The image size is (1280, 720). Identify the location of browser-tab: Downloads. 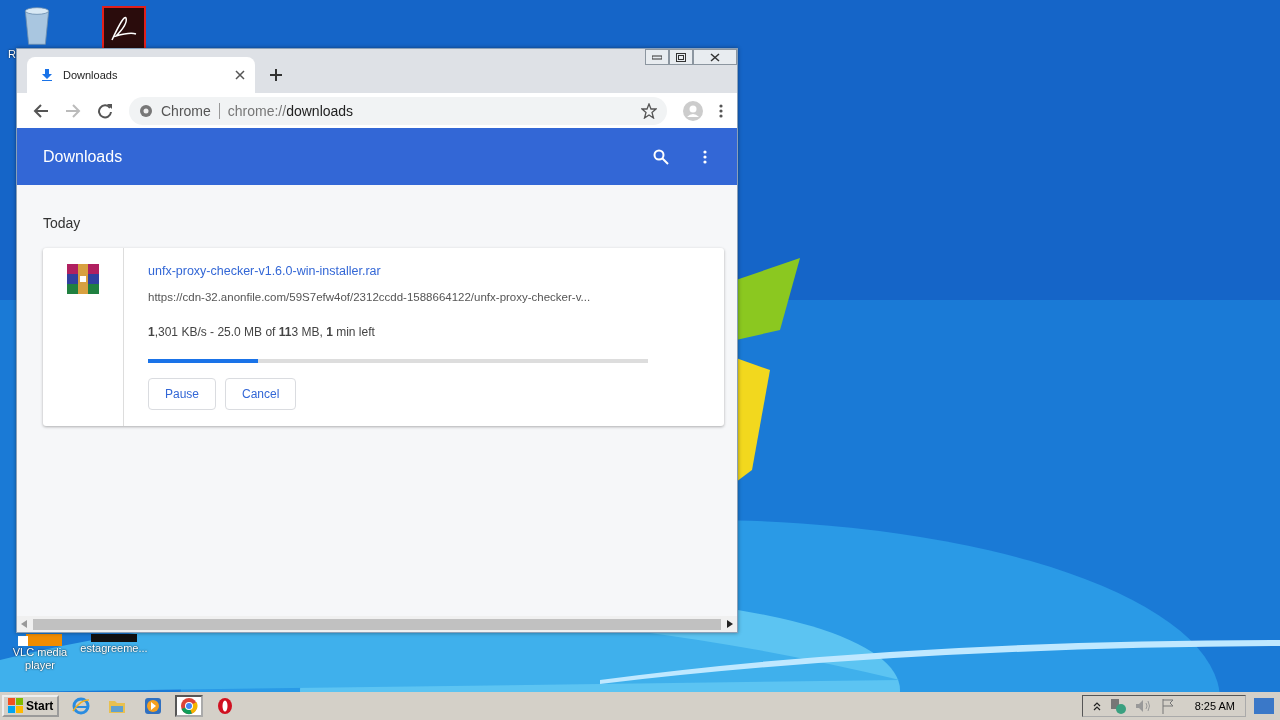
(141, 75).